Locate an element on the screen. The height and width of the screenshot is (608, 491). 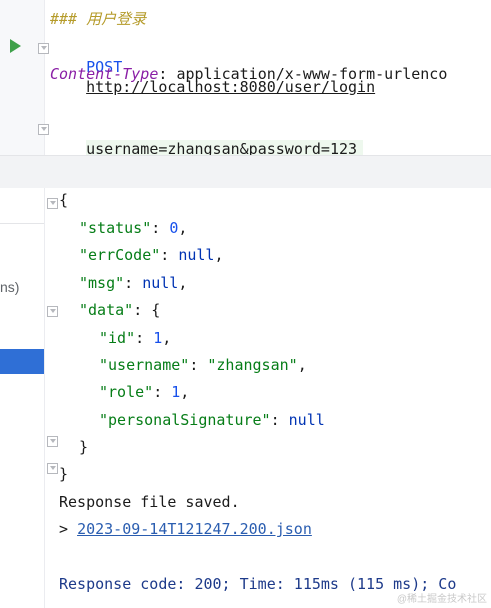
watermark: @稀土掘金技术社区 is located at coordinates (441, 599).